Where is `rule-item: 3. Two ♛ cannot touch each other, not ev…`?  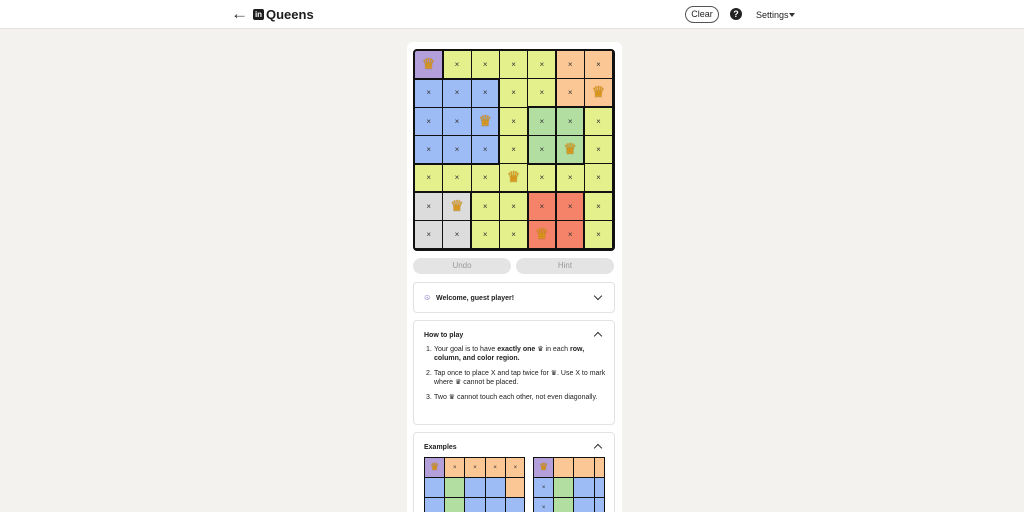 rule-item: 3. Two ♛ cannot touch each other, not ev… is located at coordinates (512, 397).